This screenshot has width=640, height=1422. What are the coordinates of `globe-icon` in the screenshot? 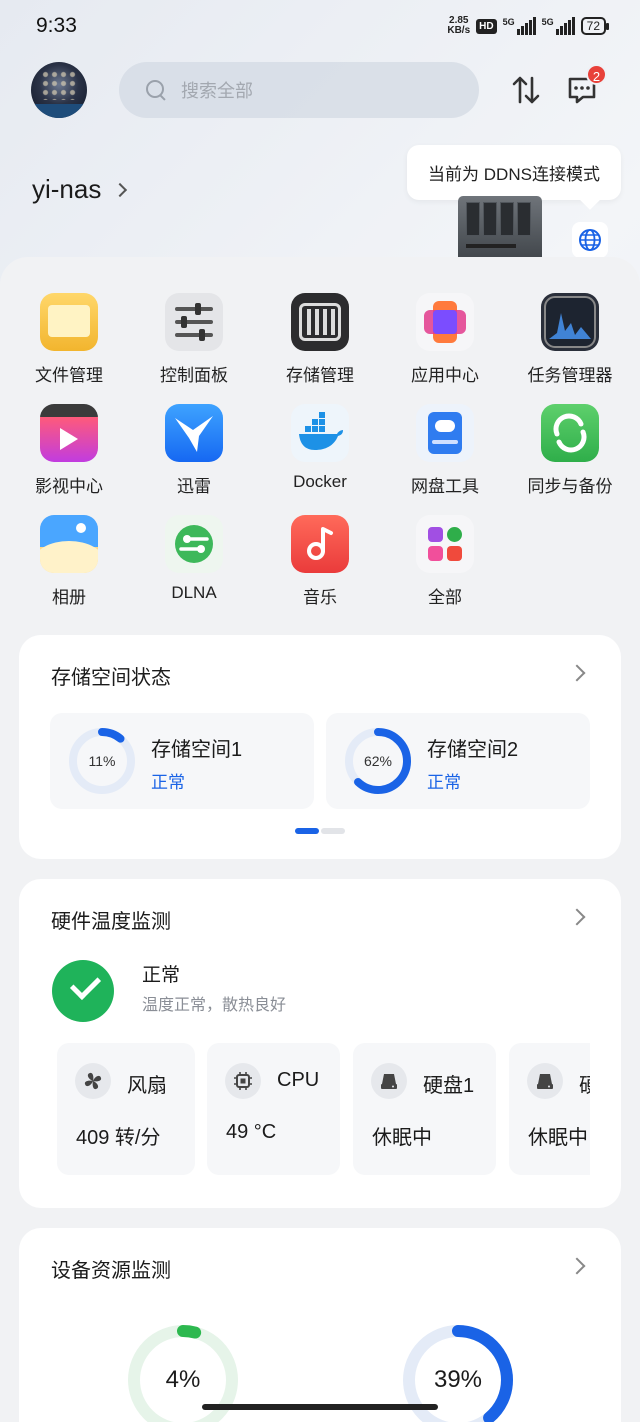 It's located at (590, 240).